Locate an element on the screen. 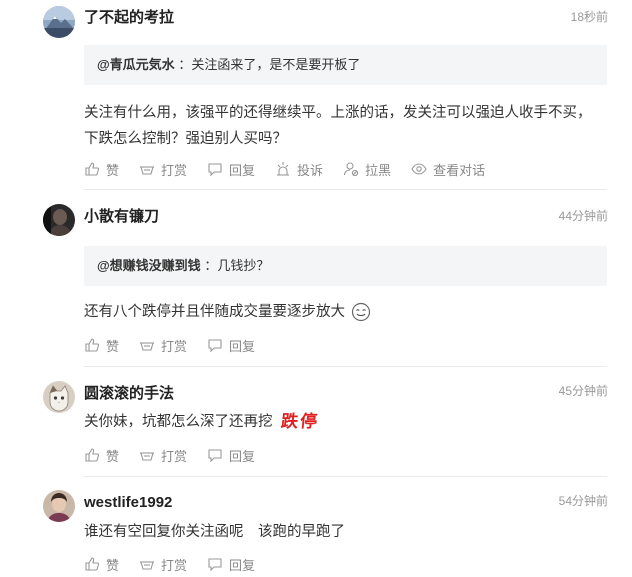 The image size is (632, 577). comment-text-row: 还有八个跌停并且伴随成交量要逐步放大 is located at coordinates (344, 312).